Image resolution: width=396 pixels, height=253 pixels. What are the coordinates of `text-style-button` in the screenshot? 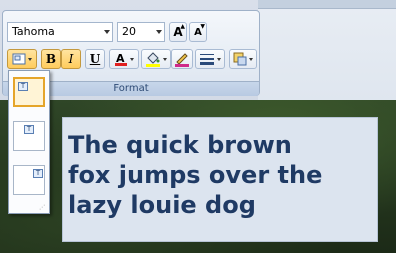 It's located at (22, 59).